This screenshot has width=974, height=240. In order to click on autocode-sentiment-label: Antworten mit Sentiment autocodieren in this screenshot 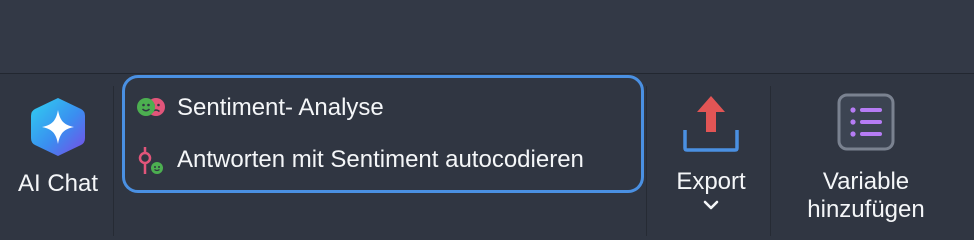, I will do `click(380, 159)`.